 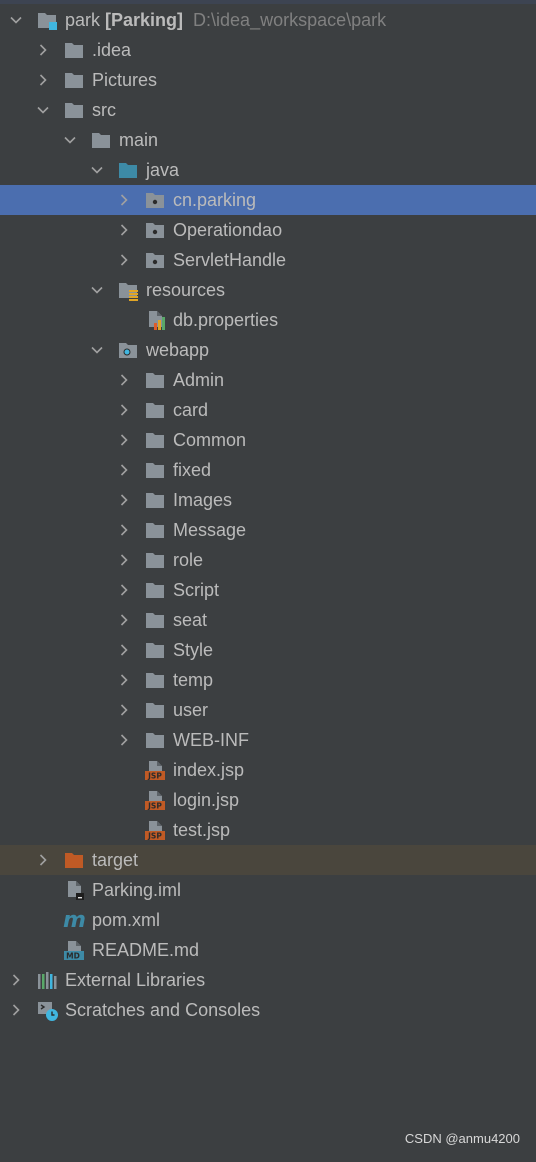 I want to click on tree-item-webapp: webapp, so click(x=268, y=350).